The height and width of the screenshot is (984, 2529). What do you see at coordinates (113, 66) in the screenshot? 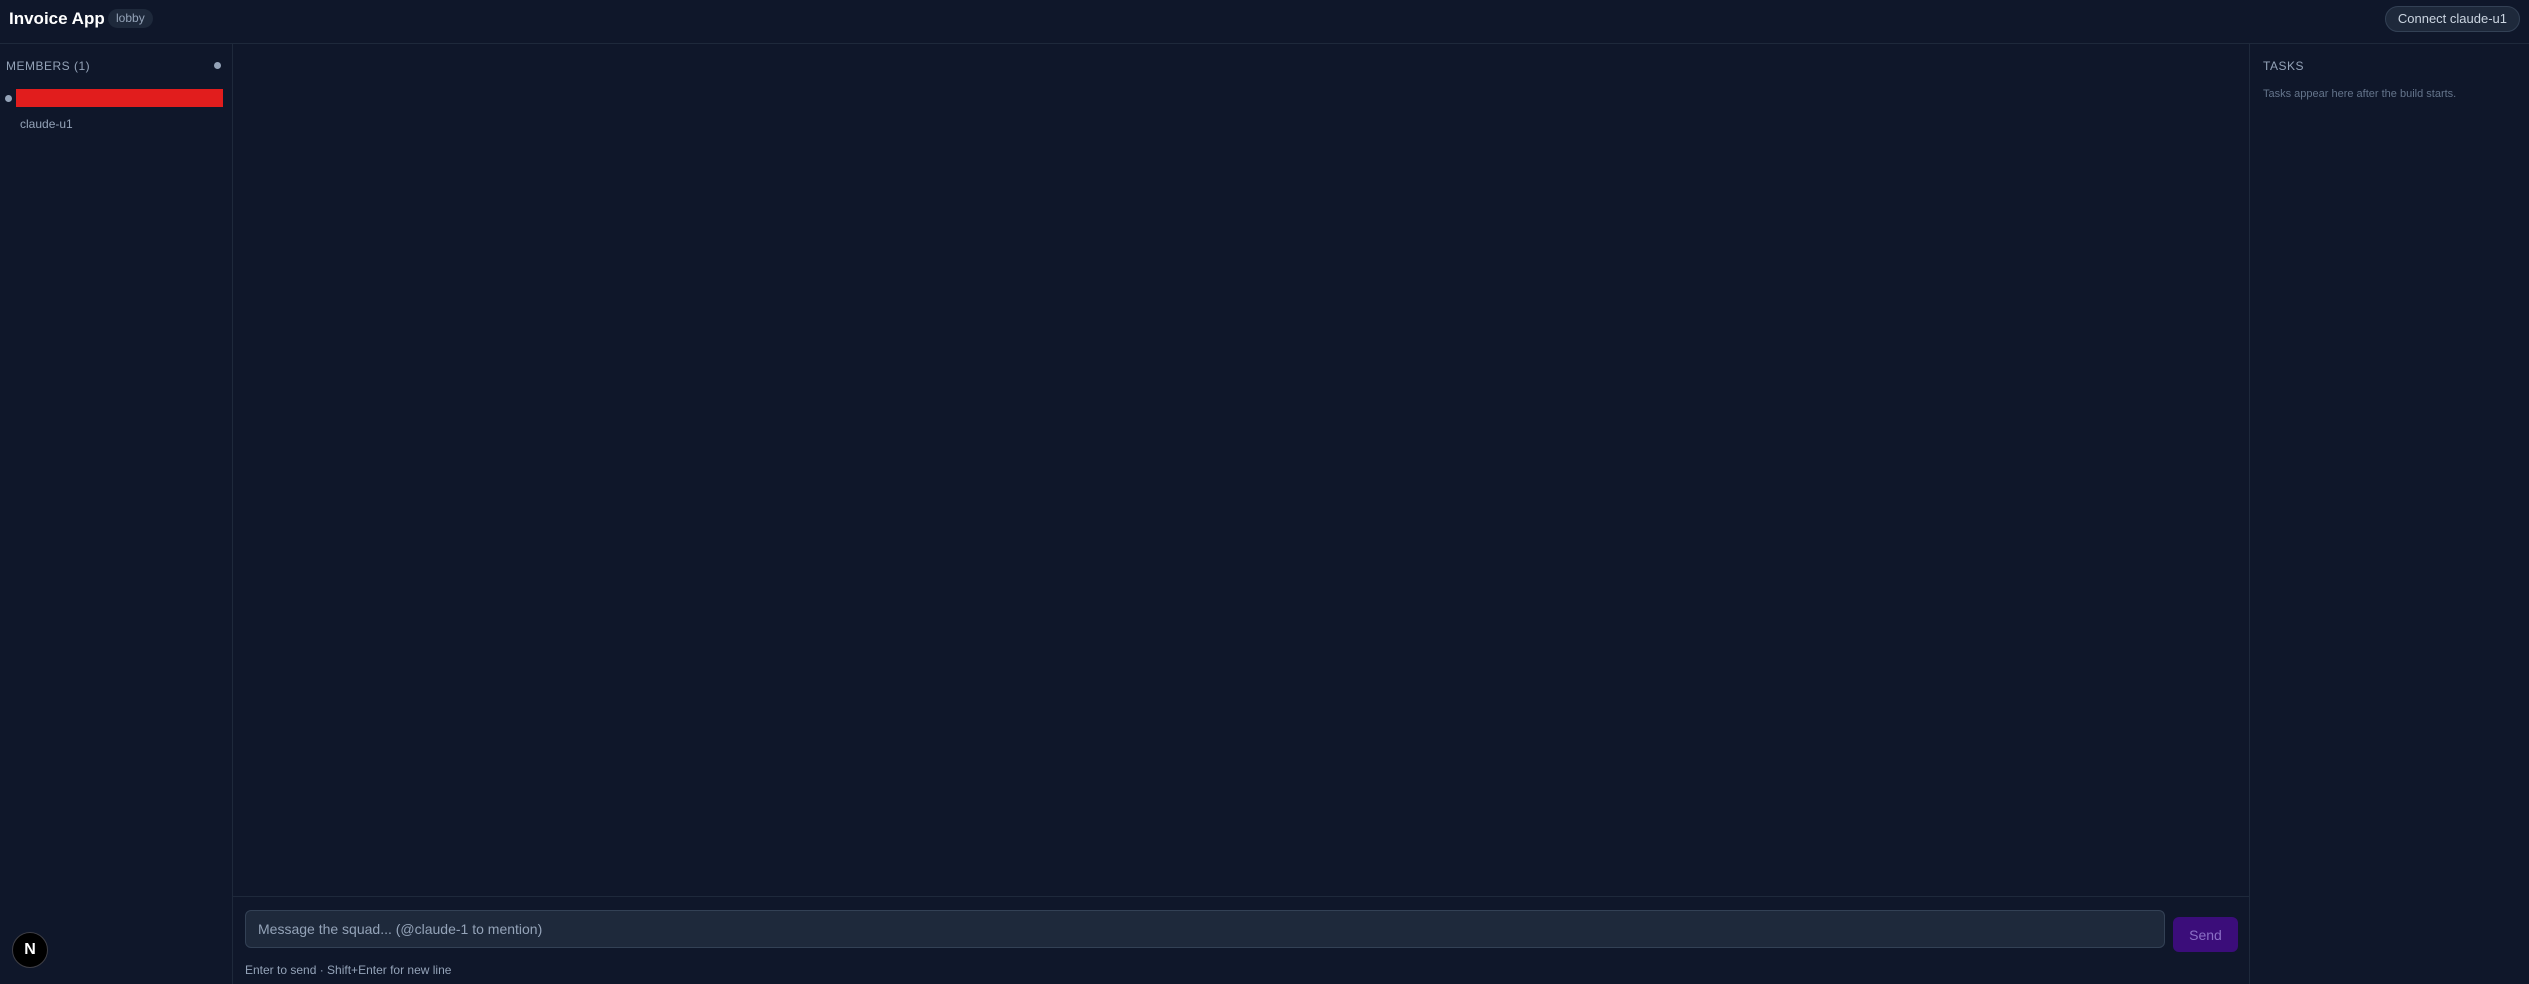
I see `members-header: MEMBERS (1)` at bounding box center [113, 66].